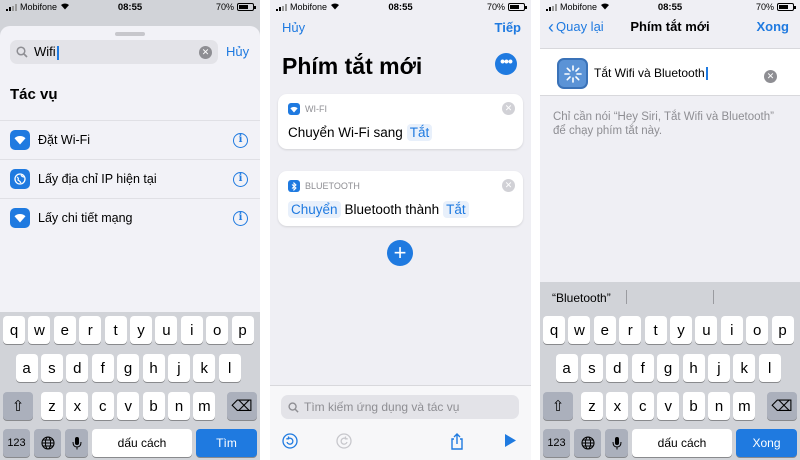 This screenshot has width=800, height=460. I want to click on shortcut-icon, so click(572, 73).